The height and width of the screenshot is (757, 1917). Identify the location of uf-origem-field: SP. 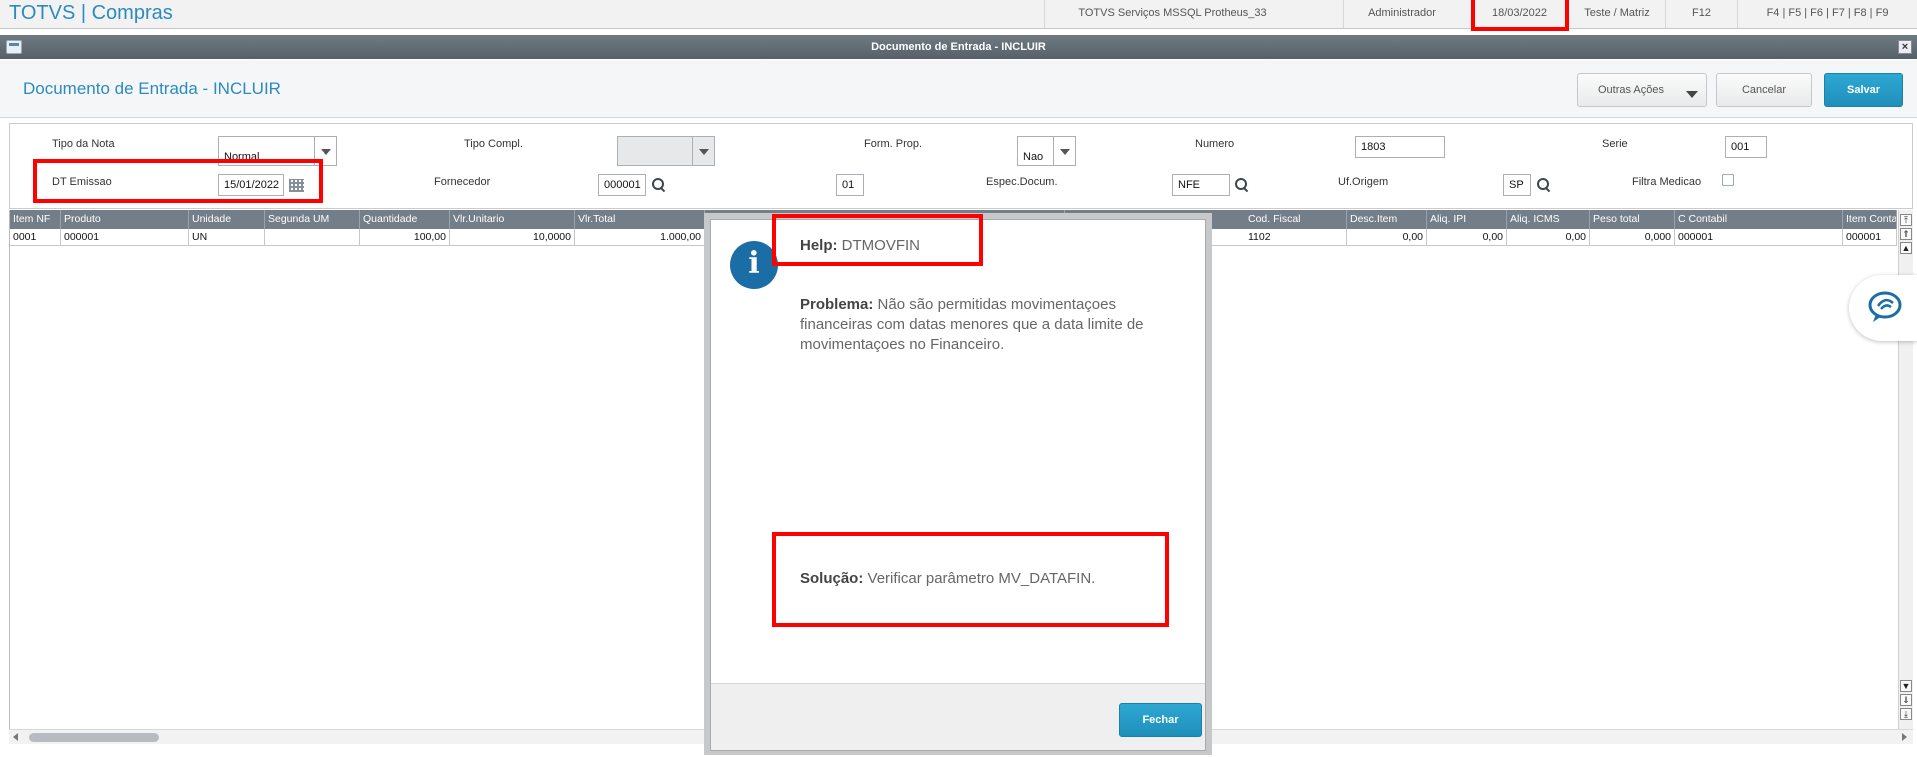
(1517, 185).